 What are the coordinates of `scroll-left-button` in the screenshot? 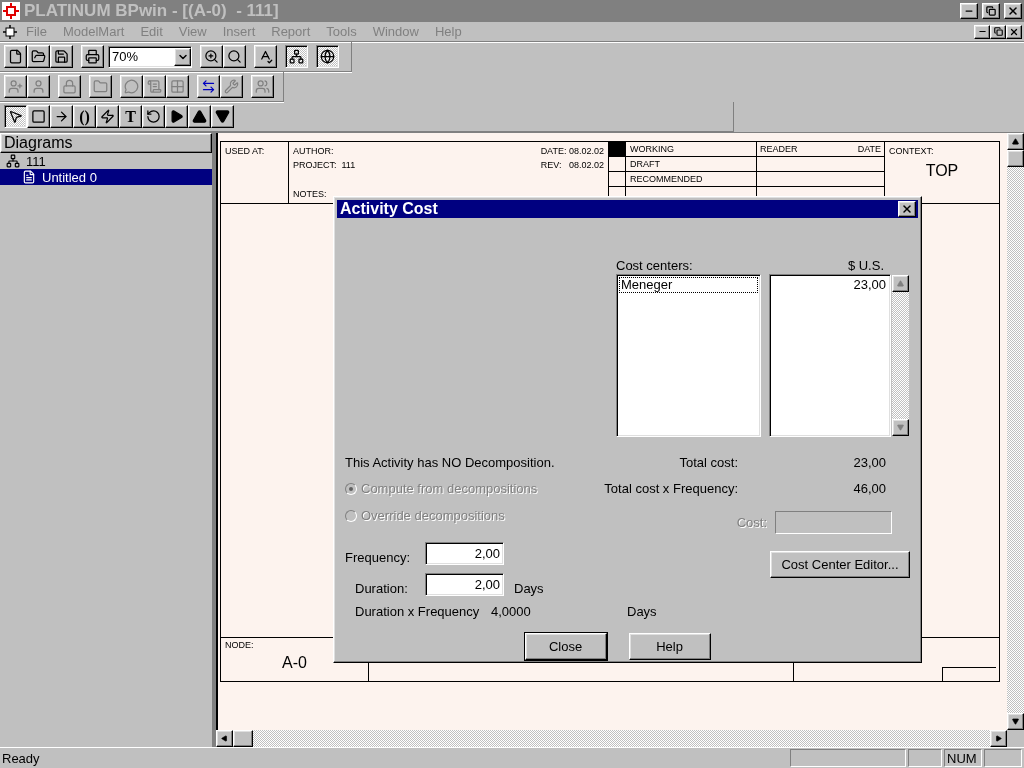 It's located at (224, 738).